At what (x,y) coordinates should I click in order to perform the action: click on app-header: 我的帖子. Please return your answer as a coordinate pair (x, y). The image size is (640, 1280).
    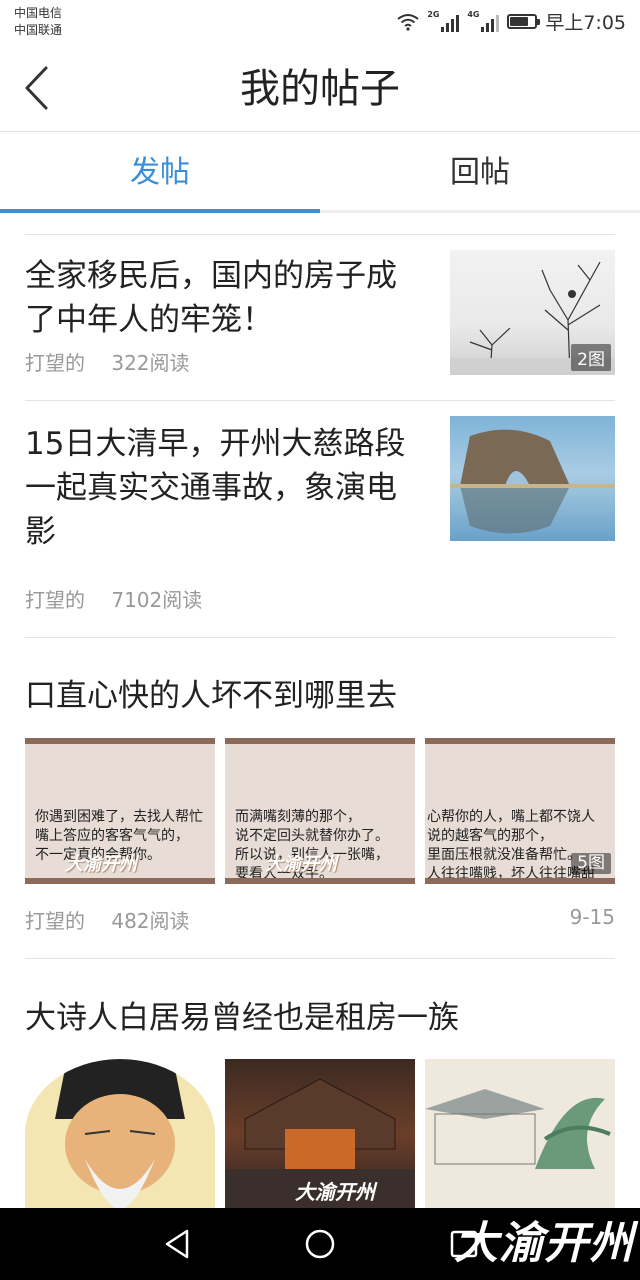
    Looking at the image, I should click on (320, 88).